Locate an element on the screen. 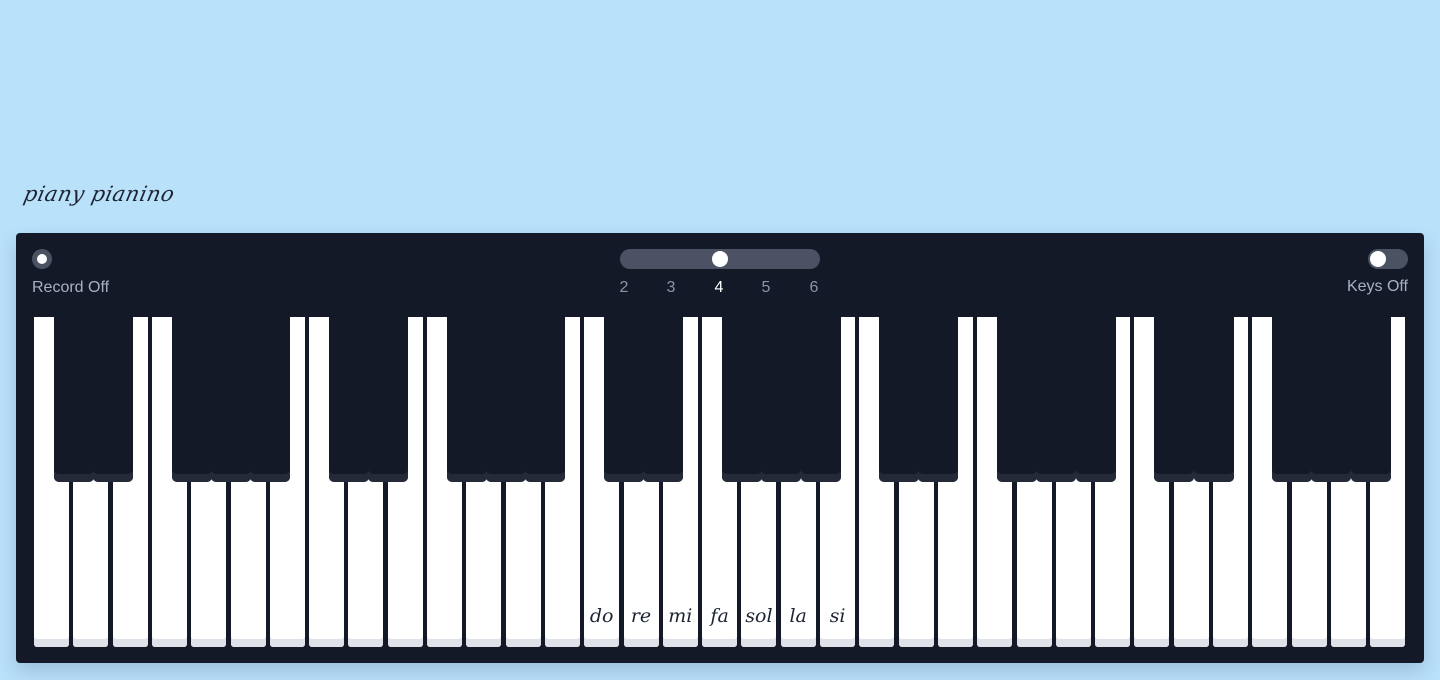 Image resolution: width=1440 pixels, height=680 pixels. solfege-label-mi: mi is located at coordinates (680, 616).